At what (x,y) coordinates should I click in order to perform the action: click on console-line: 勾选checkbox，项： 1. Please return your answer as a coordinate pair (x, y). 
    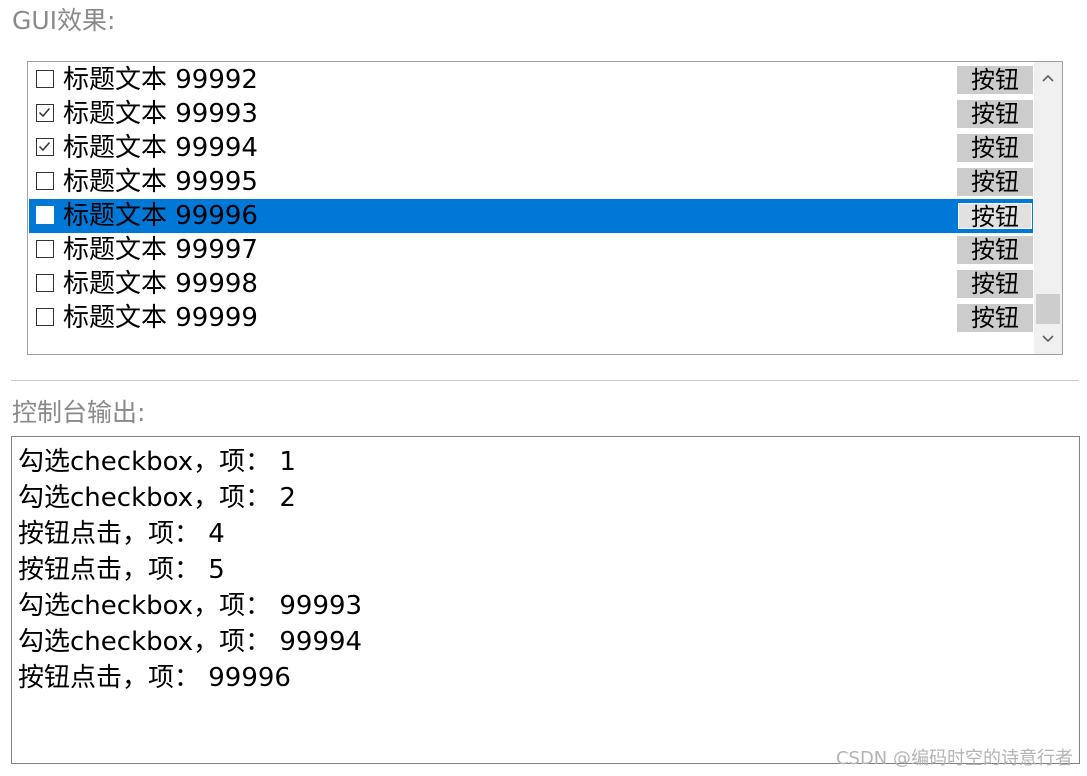
    Looking at the image, I should click on (157, 462).